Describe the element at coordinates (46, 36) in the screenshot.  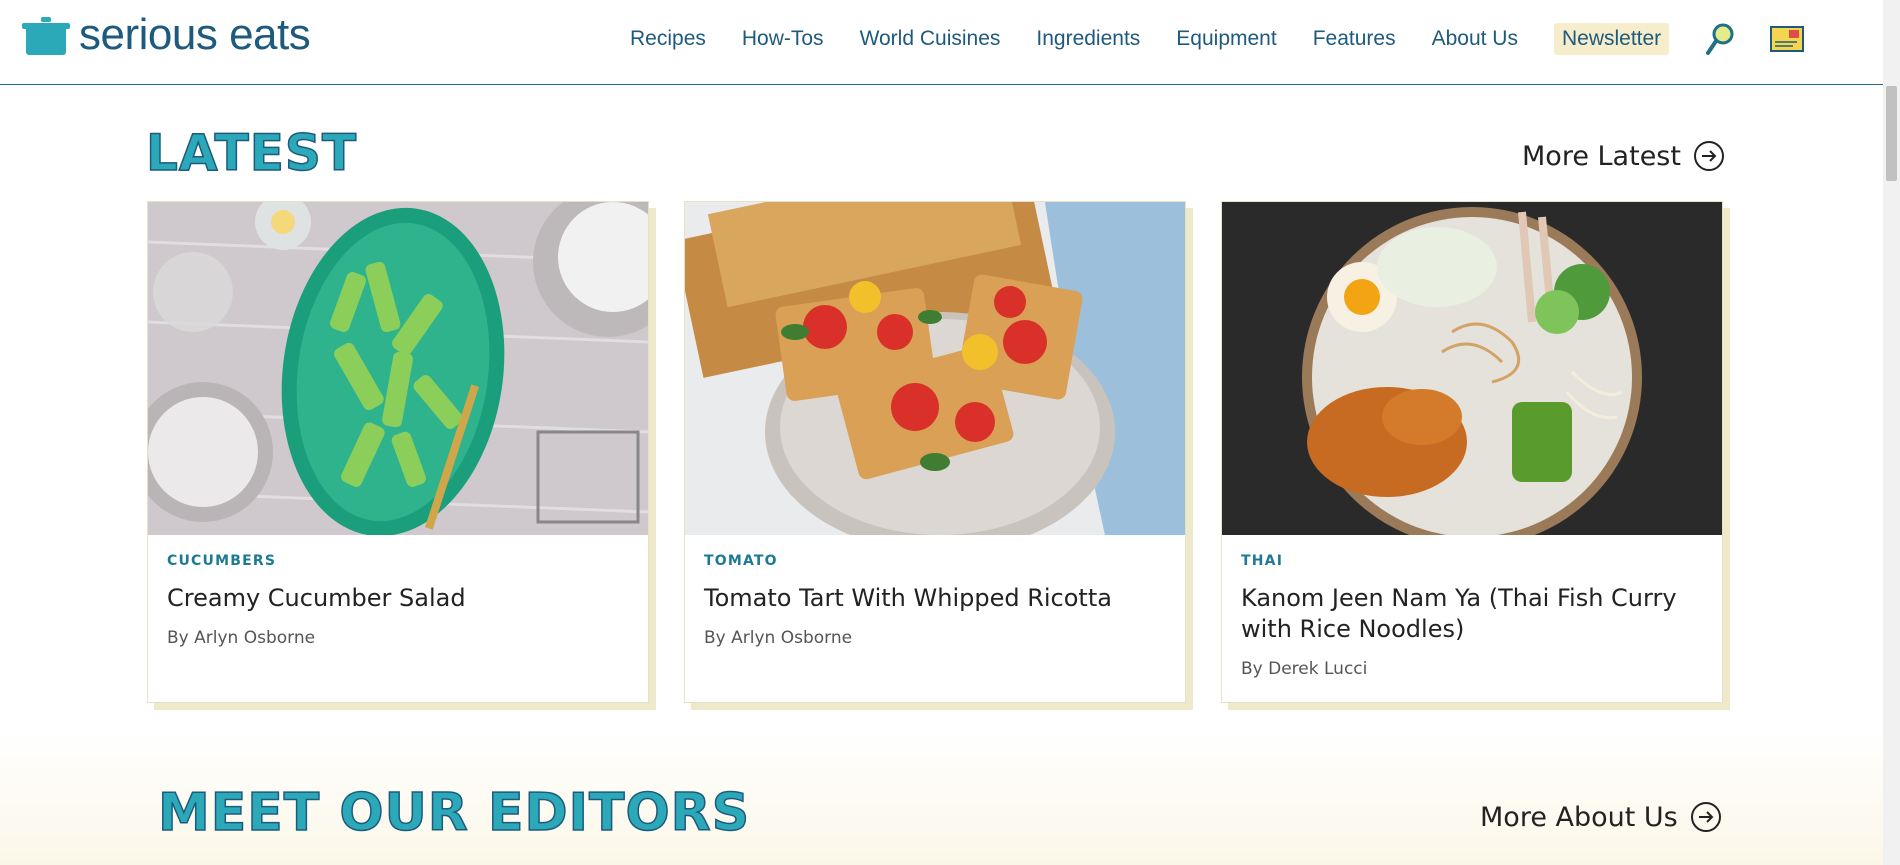
I see `pot-logo-icon` at that location.